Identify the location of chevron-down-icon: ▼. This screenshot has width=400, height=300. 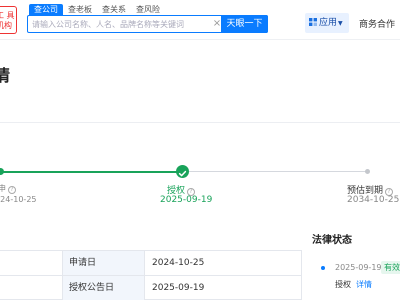
(340, 23).